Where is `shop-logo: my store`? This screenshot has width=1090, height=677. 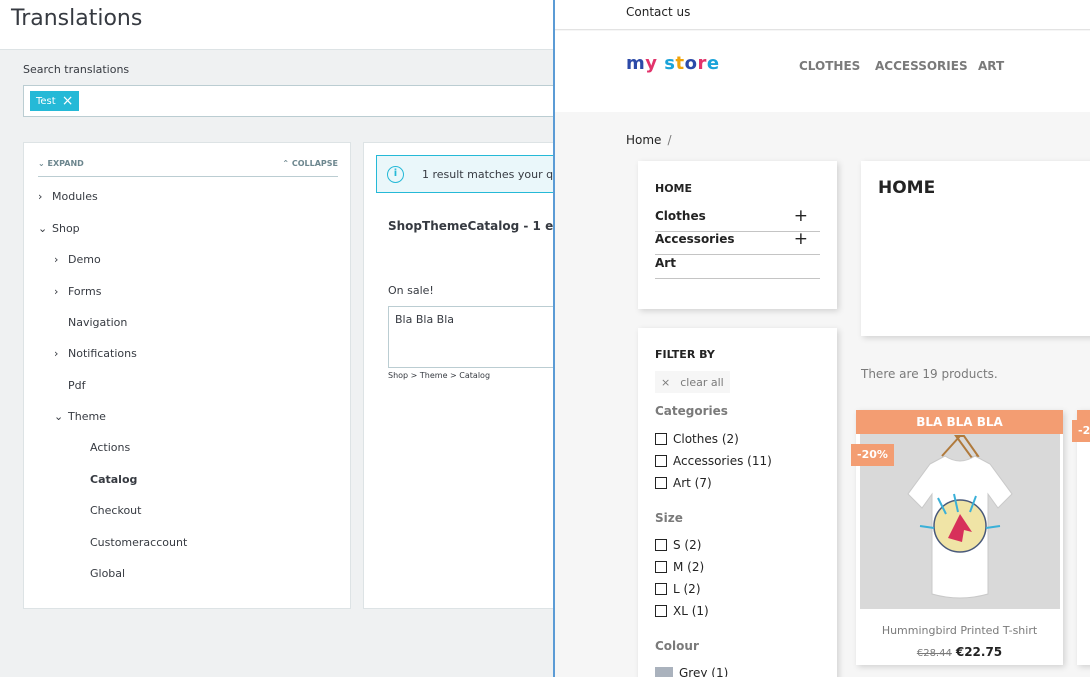
shop-logo: my store is located at coordinates (673, 63).